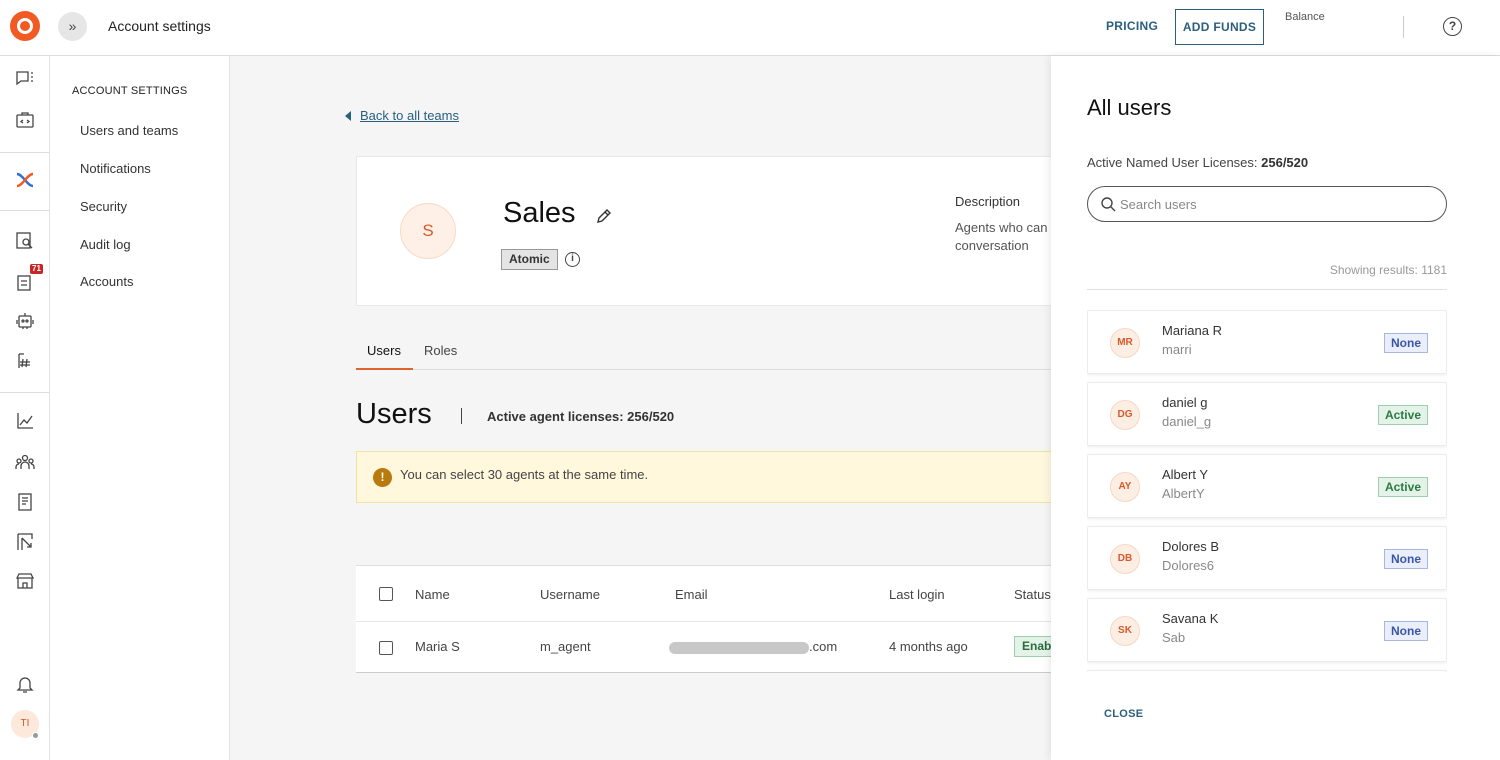  I want to click on redacted-email, so click(739, 648).